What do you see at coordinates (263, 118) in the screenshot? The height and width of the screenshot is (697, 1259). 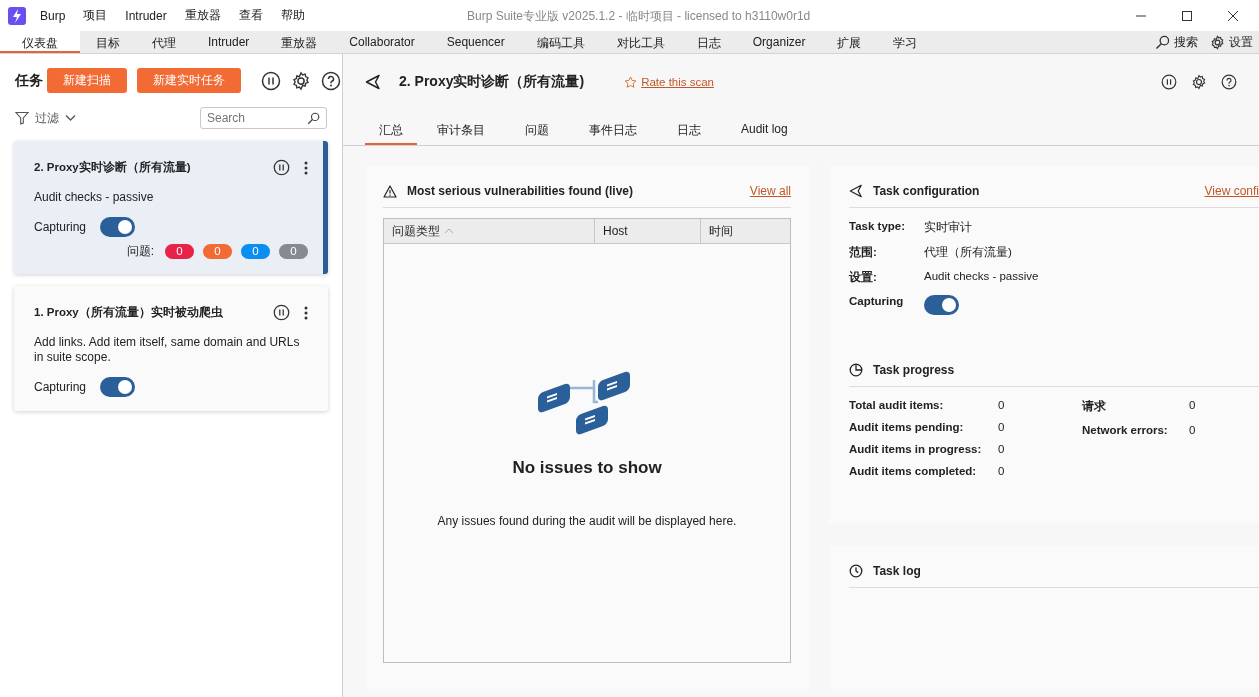 I see `search-field: Search` at bounding box center [263, 118].